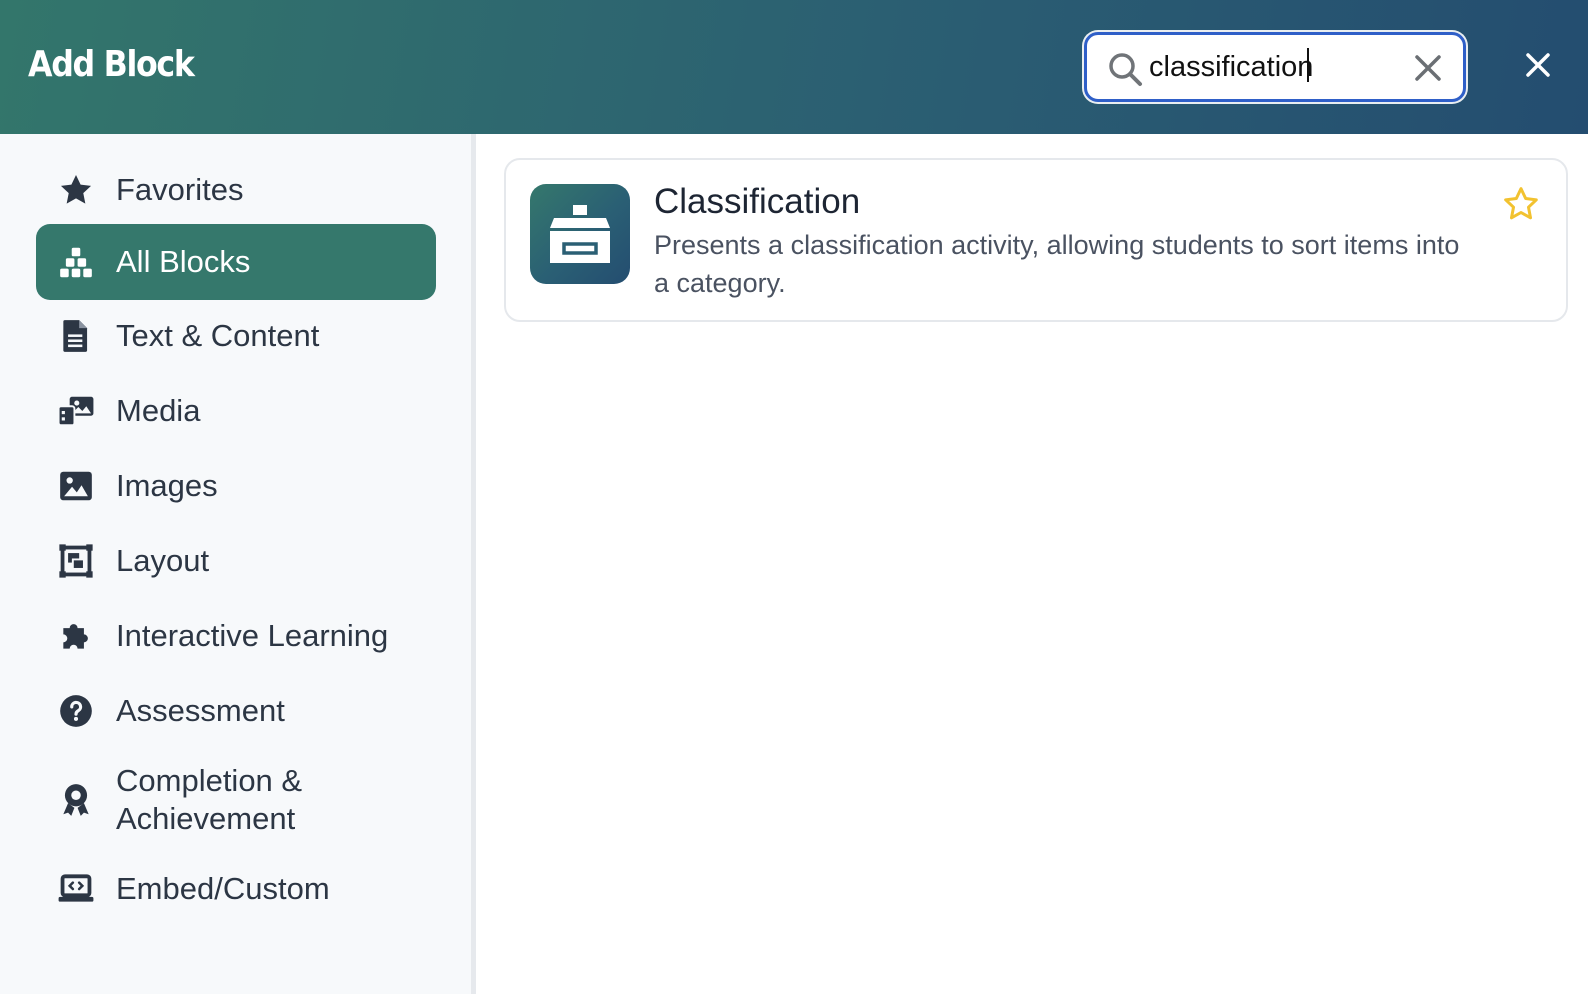 The image size is (1588, 994). What do you see at coordinates (76, 190) in the screenshot?
I see `star-icon` at bounding box center [76, 190].